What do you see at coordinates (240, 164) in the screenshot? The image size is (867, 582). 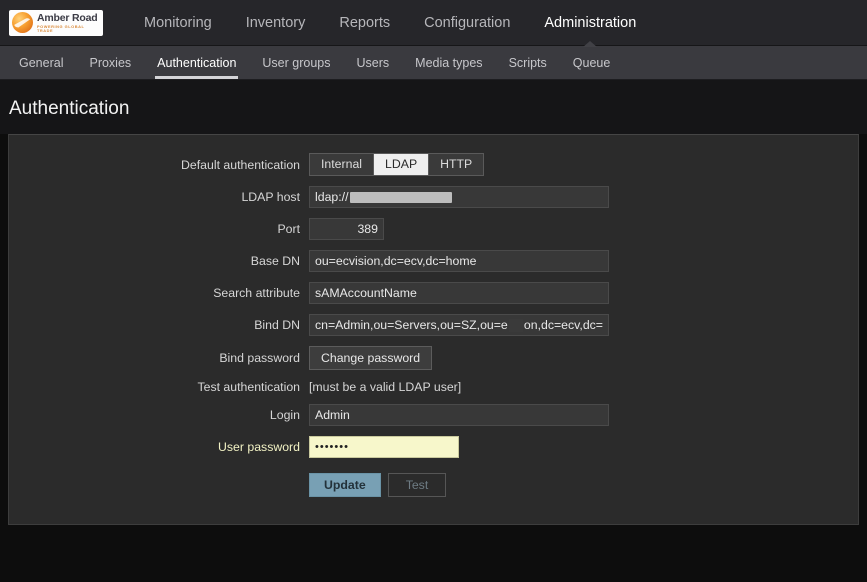 I see `label-default-authentication: Default authentication` at bounding box center [240, 164].